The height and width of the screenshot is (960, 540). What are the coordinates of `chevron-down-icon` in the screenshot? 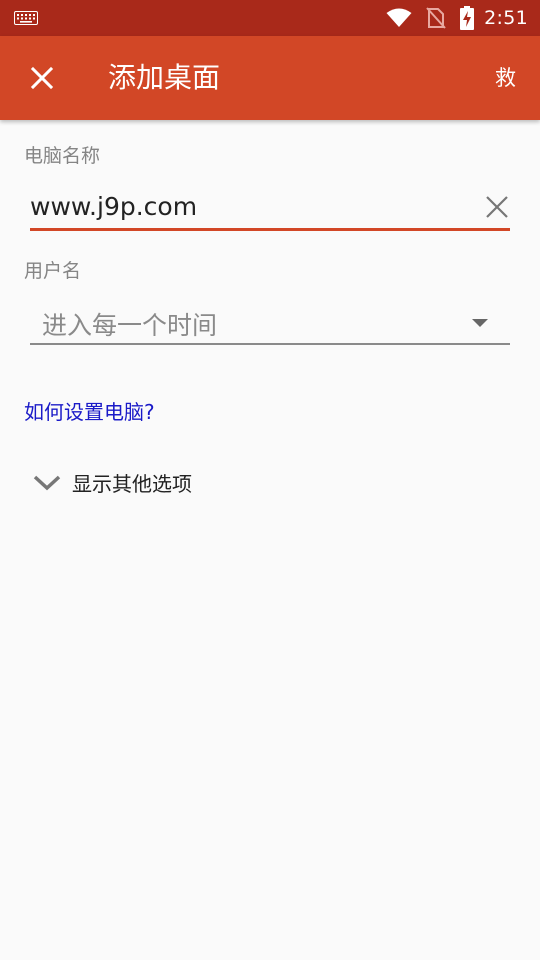 It's located at (47, 483).